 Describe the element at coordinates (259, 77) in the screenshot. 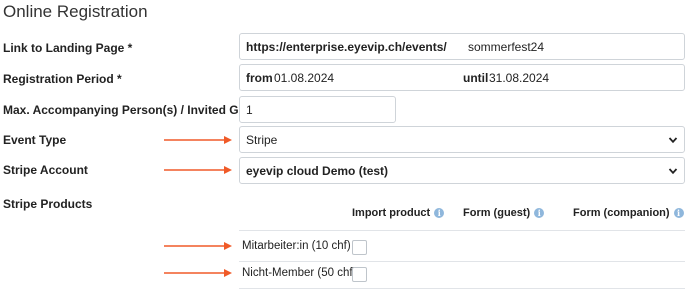

I see `from-label: from` at that location.